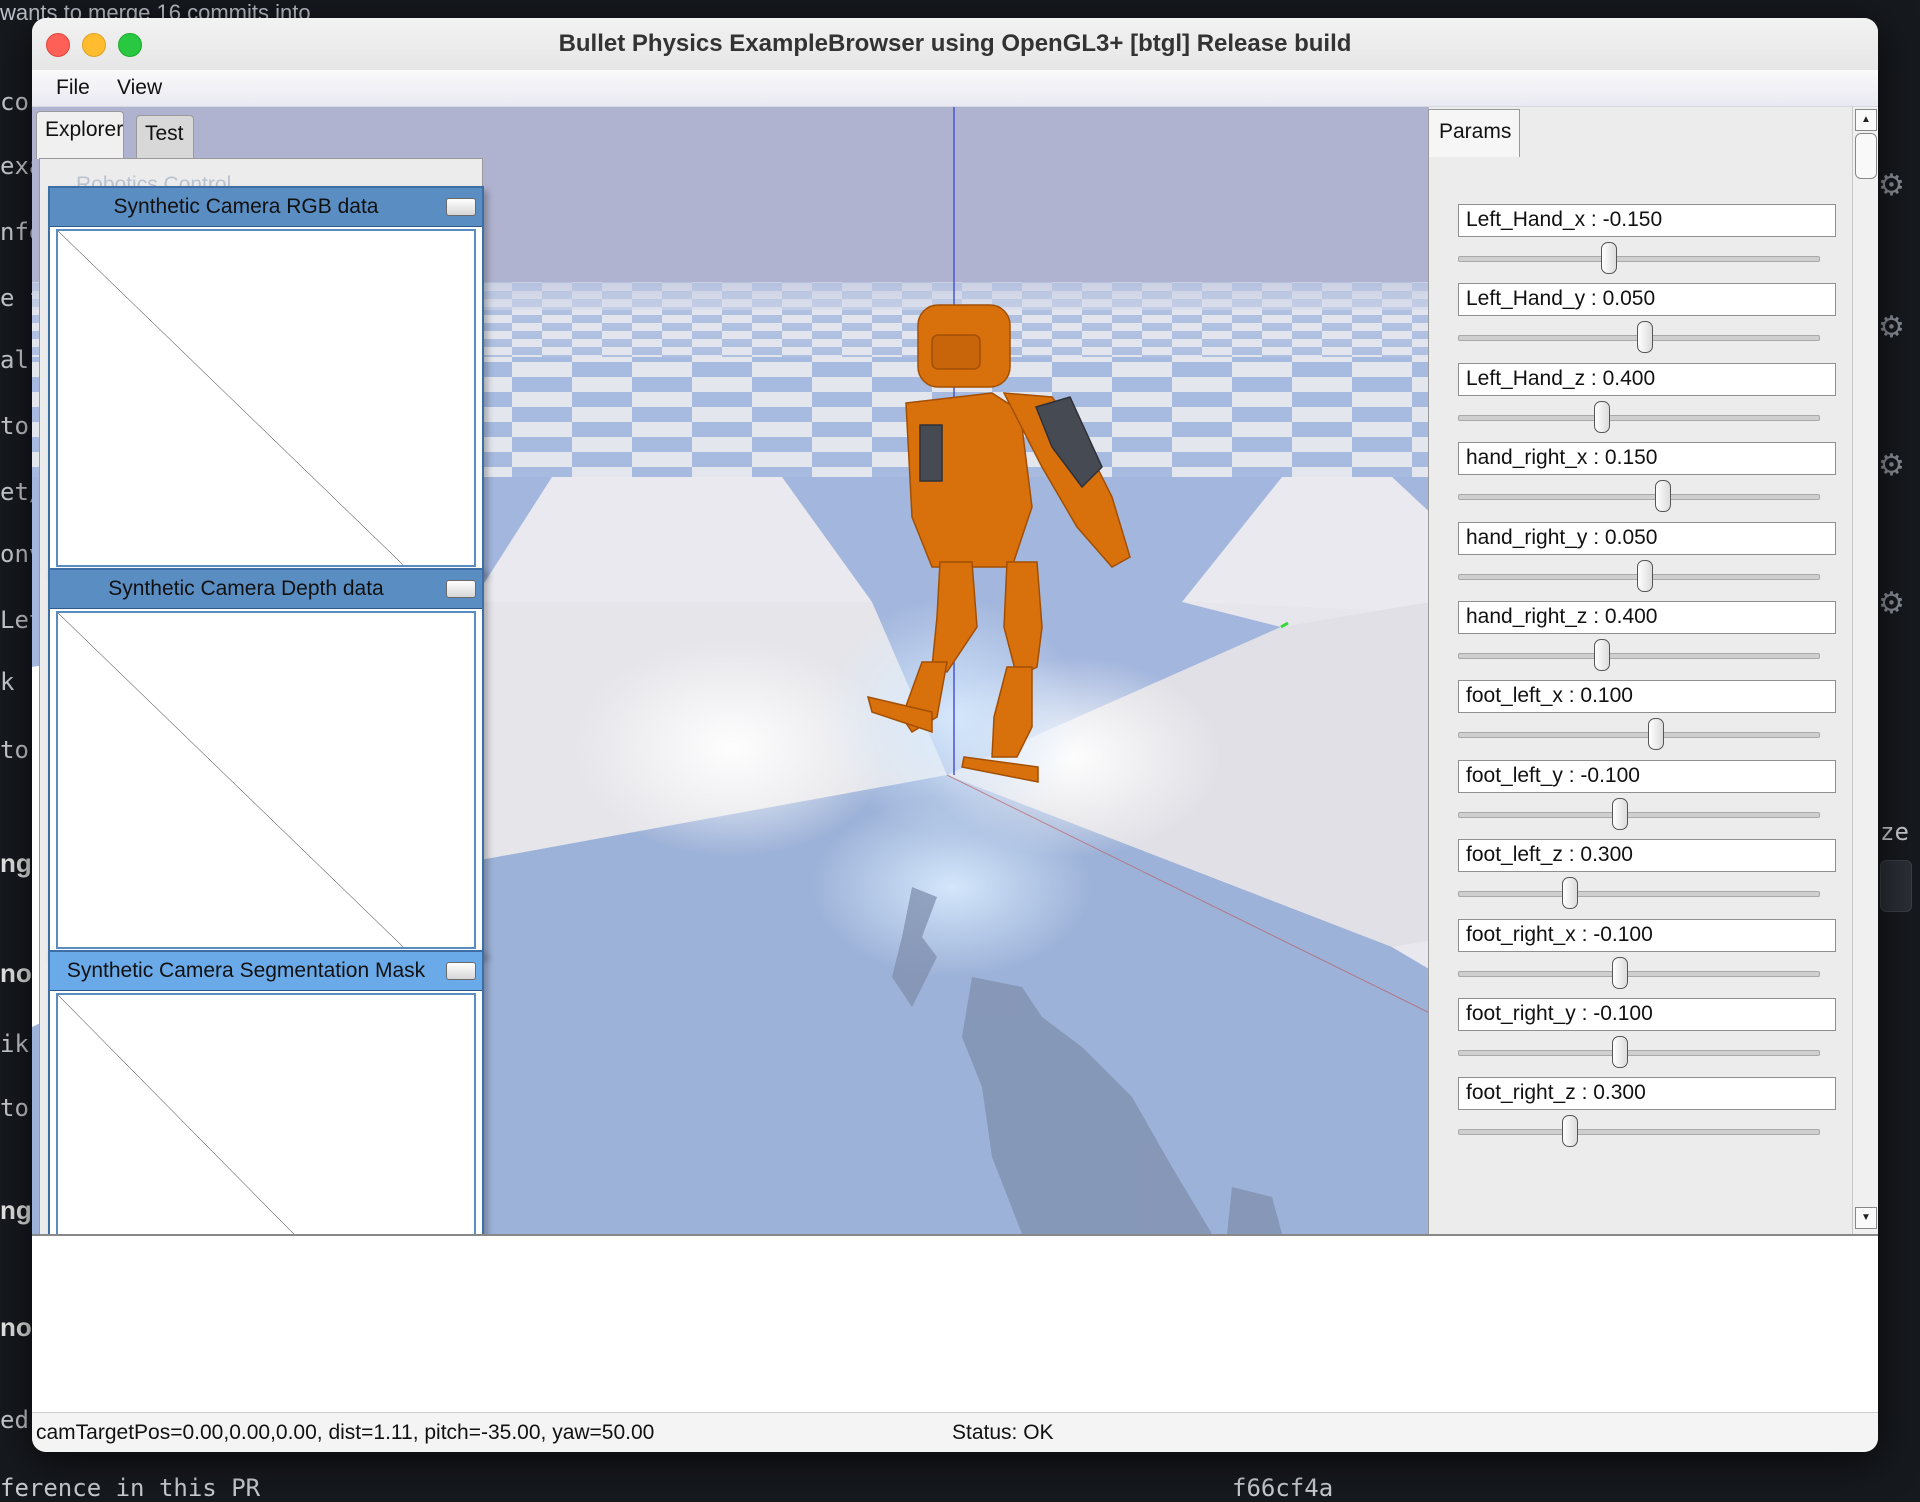 The height and width of the screenshot is (1502, 1920). I want to click on param-value-field: hand_right_y : 0.050, so click(1647, 538).